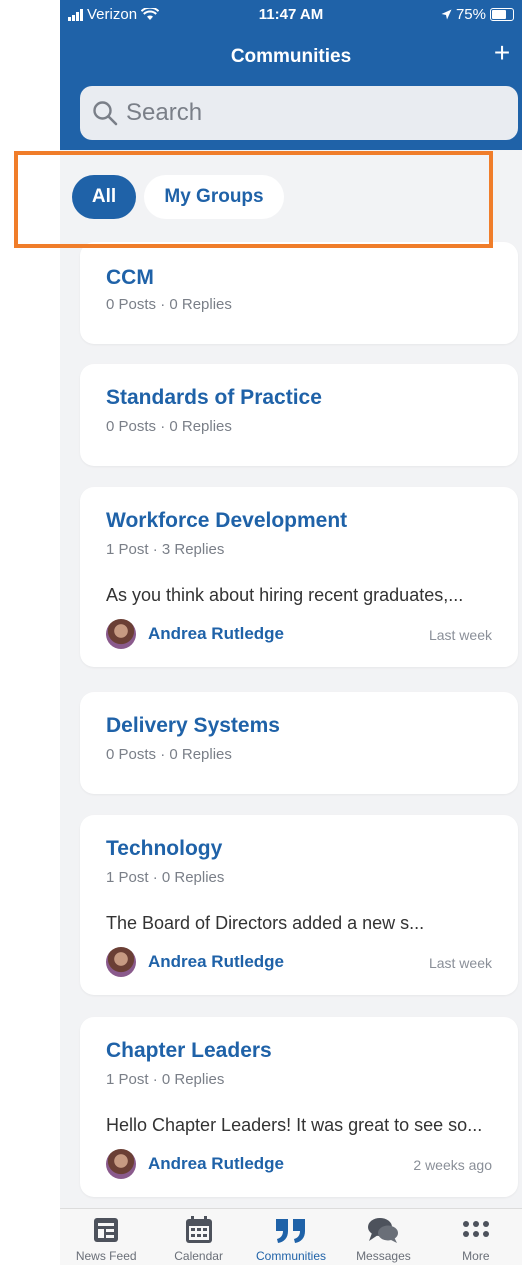 Image resolution: width=522 pixels, height=1265 pixels. I want to click on community-title: Workforce Development, so click(227, 520).